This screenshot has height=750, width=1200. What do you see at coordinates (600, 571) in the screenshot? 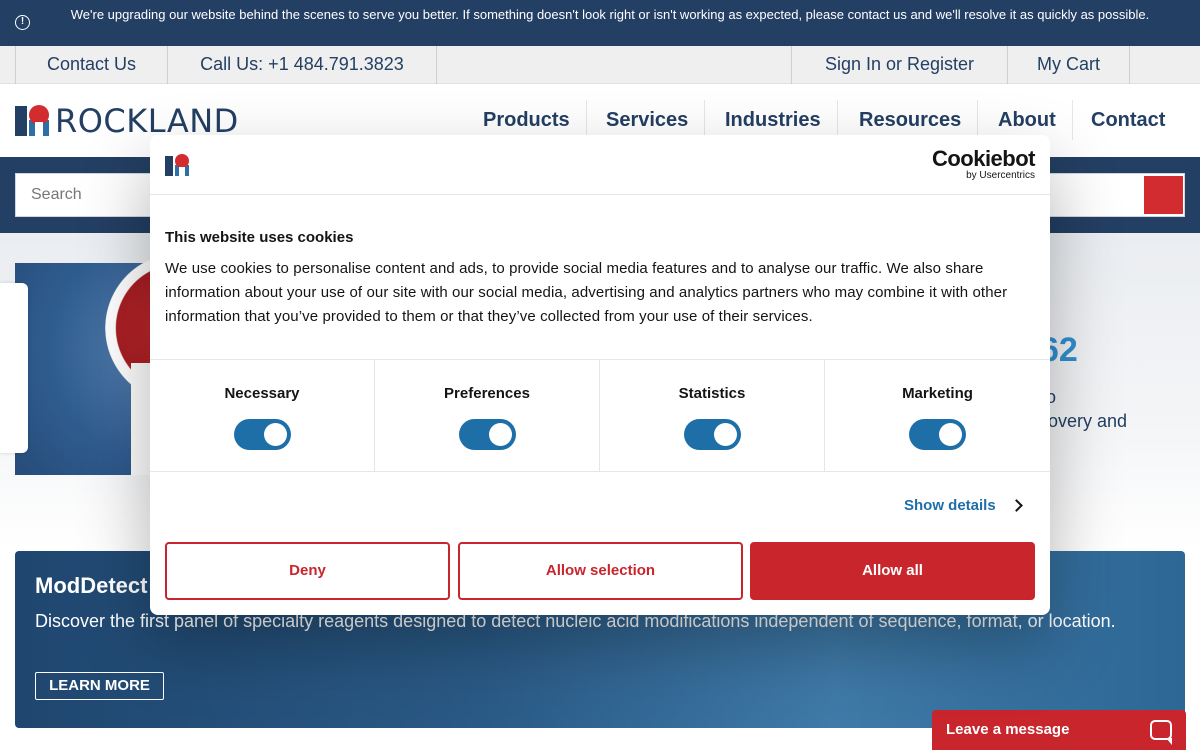
I see `allow-selection-button: Allow selection` at bounding box center [600, 571].